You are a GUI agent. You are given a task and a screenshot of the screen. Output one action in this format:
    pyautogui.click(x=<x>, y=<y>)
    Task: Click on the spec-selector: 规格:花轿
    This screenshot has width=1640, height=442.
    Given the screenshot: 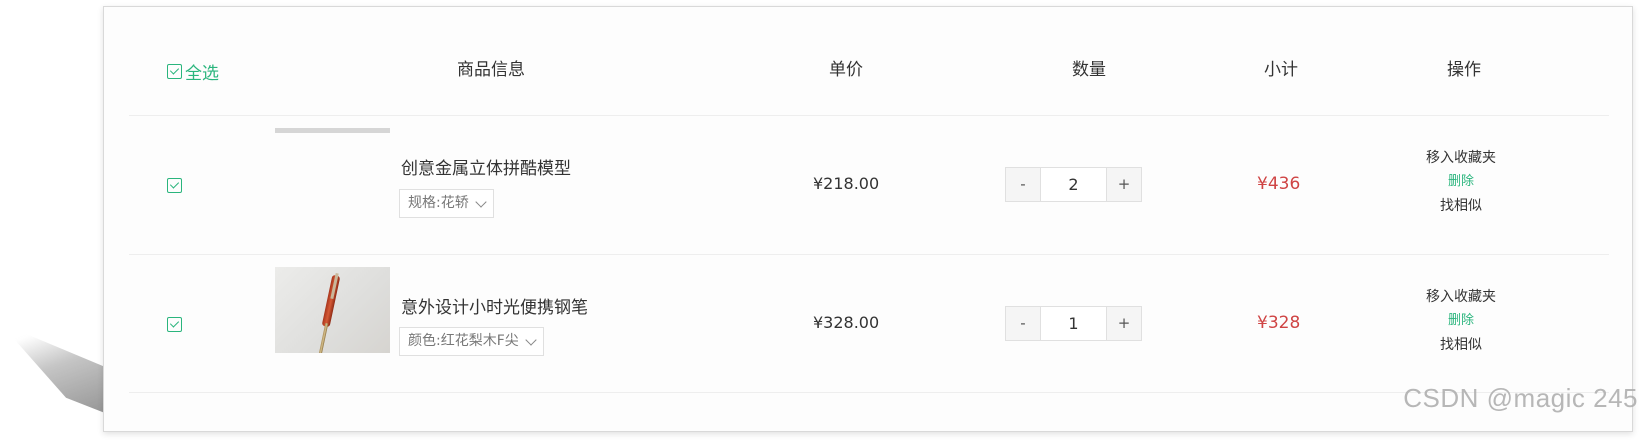 What is the action you would take?
    pyautogui.click(x=446, y=203)
    